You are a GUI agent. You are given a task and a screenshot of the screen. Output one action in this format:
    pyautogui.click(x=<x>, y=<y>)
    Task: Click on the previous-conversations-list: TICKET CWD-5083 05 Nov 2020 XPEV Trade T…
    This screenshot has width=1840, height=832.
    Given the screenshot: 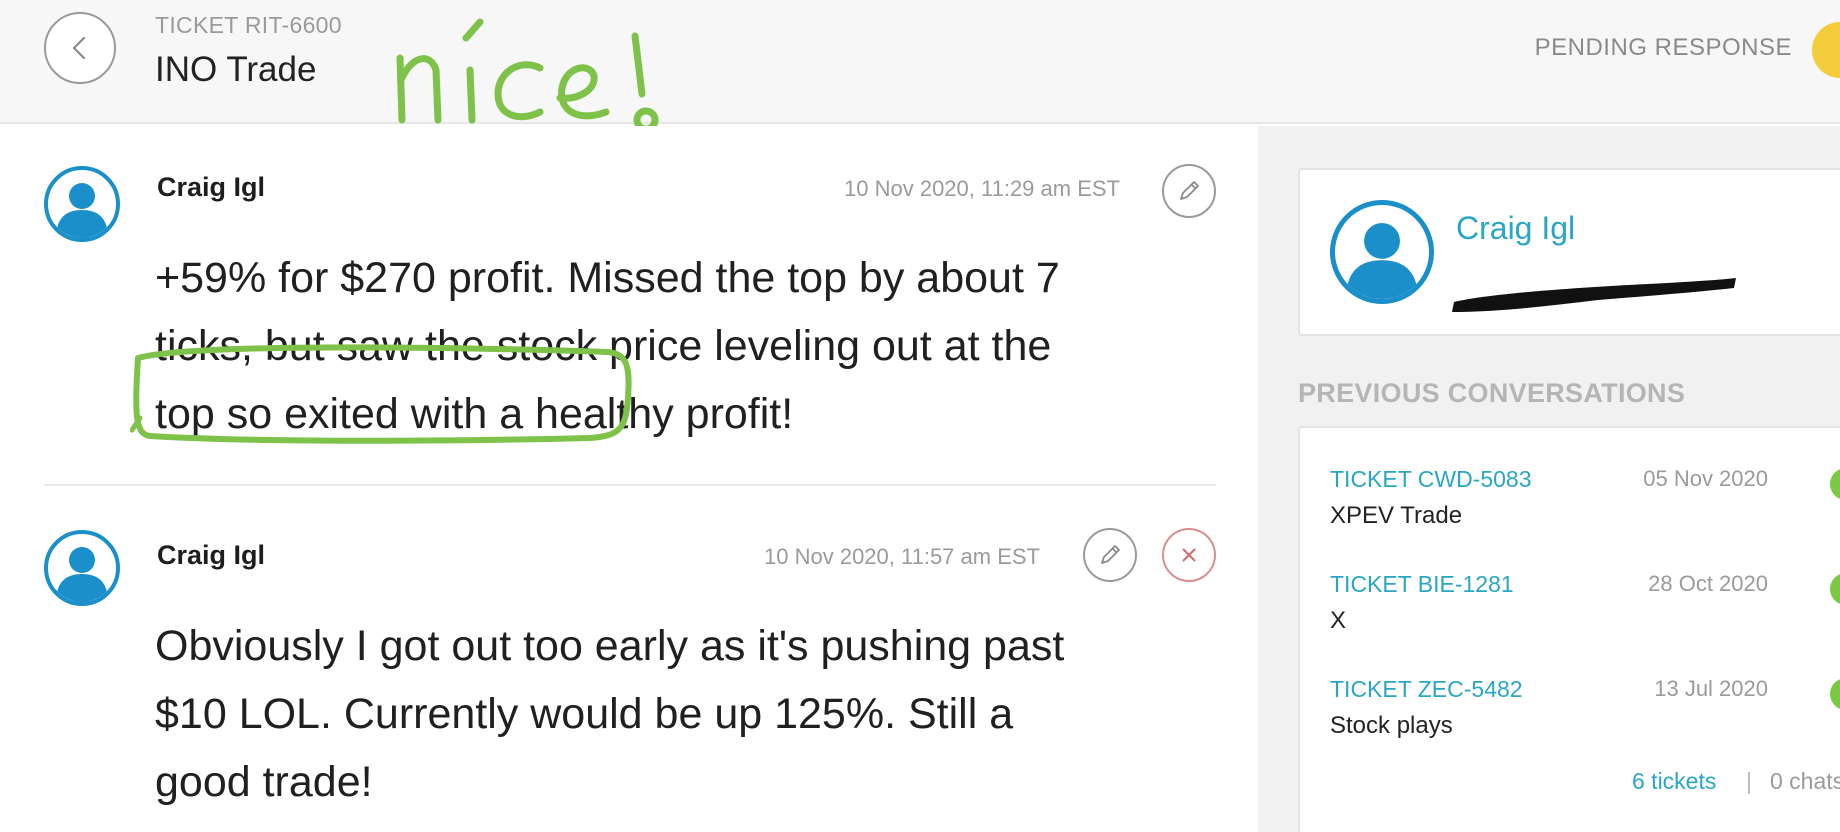 What is the action you would take?
    pyautogui.click(x=1569, y=629)
    